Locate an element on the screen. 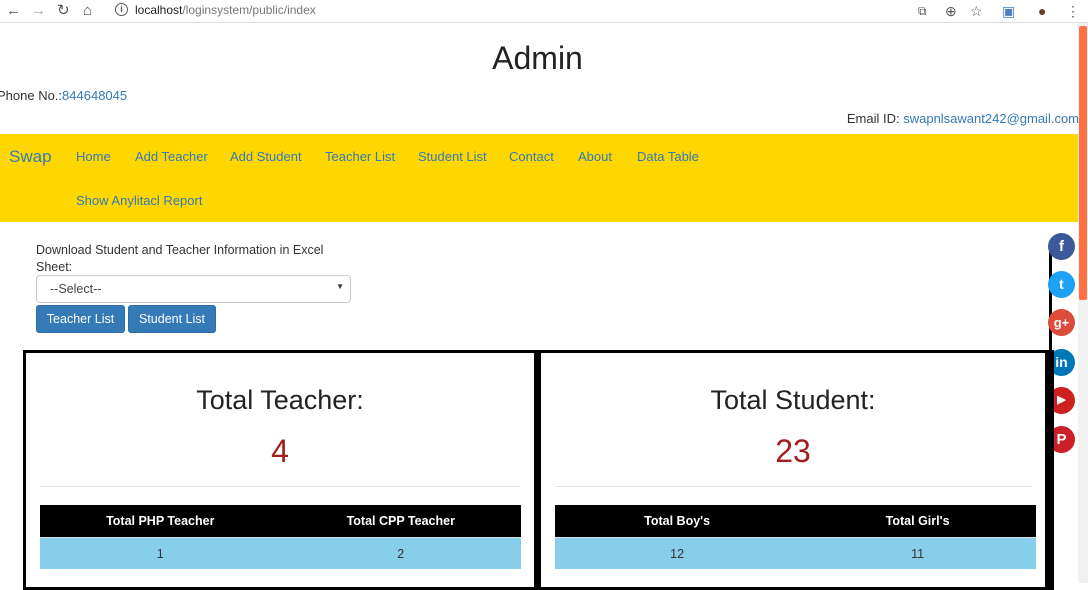 The width and height of the screenshot is (1088, 590). profile-avatar-icon: ● is located at coordinates (1042, 11).